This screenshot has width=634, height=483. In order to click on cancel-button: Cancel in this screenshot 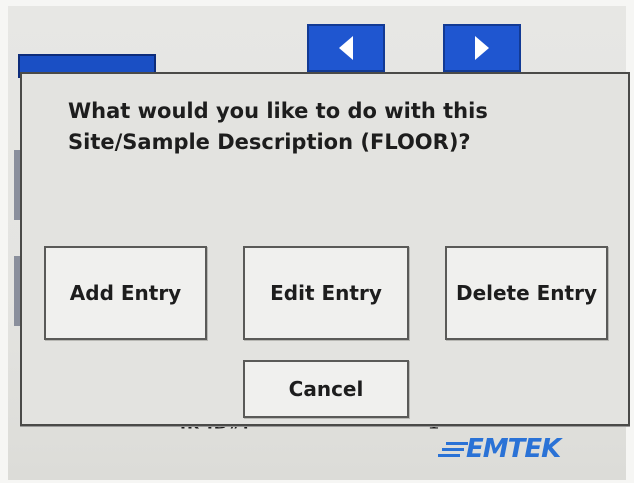, I will do `click(326, 389)`.